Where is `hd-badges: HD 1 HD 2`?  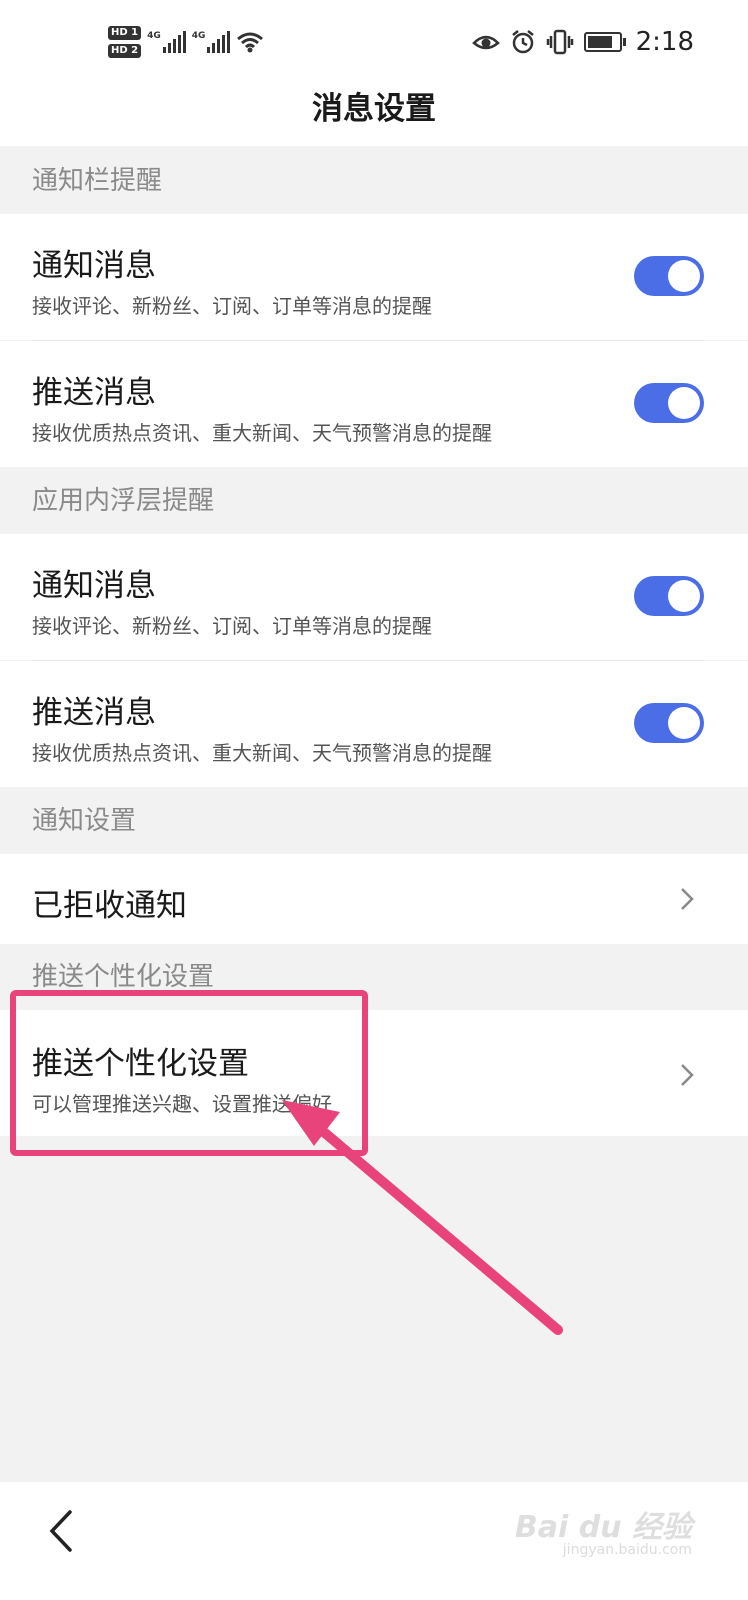
hd-badges: HD 1 HD 2 is located at coordinates (125, 42).